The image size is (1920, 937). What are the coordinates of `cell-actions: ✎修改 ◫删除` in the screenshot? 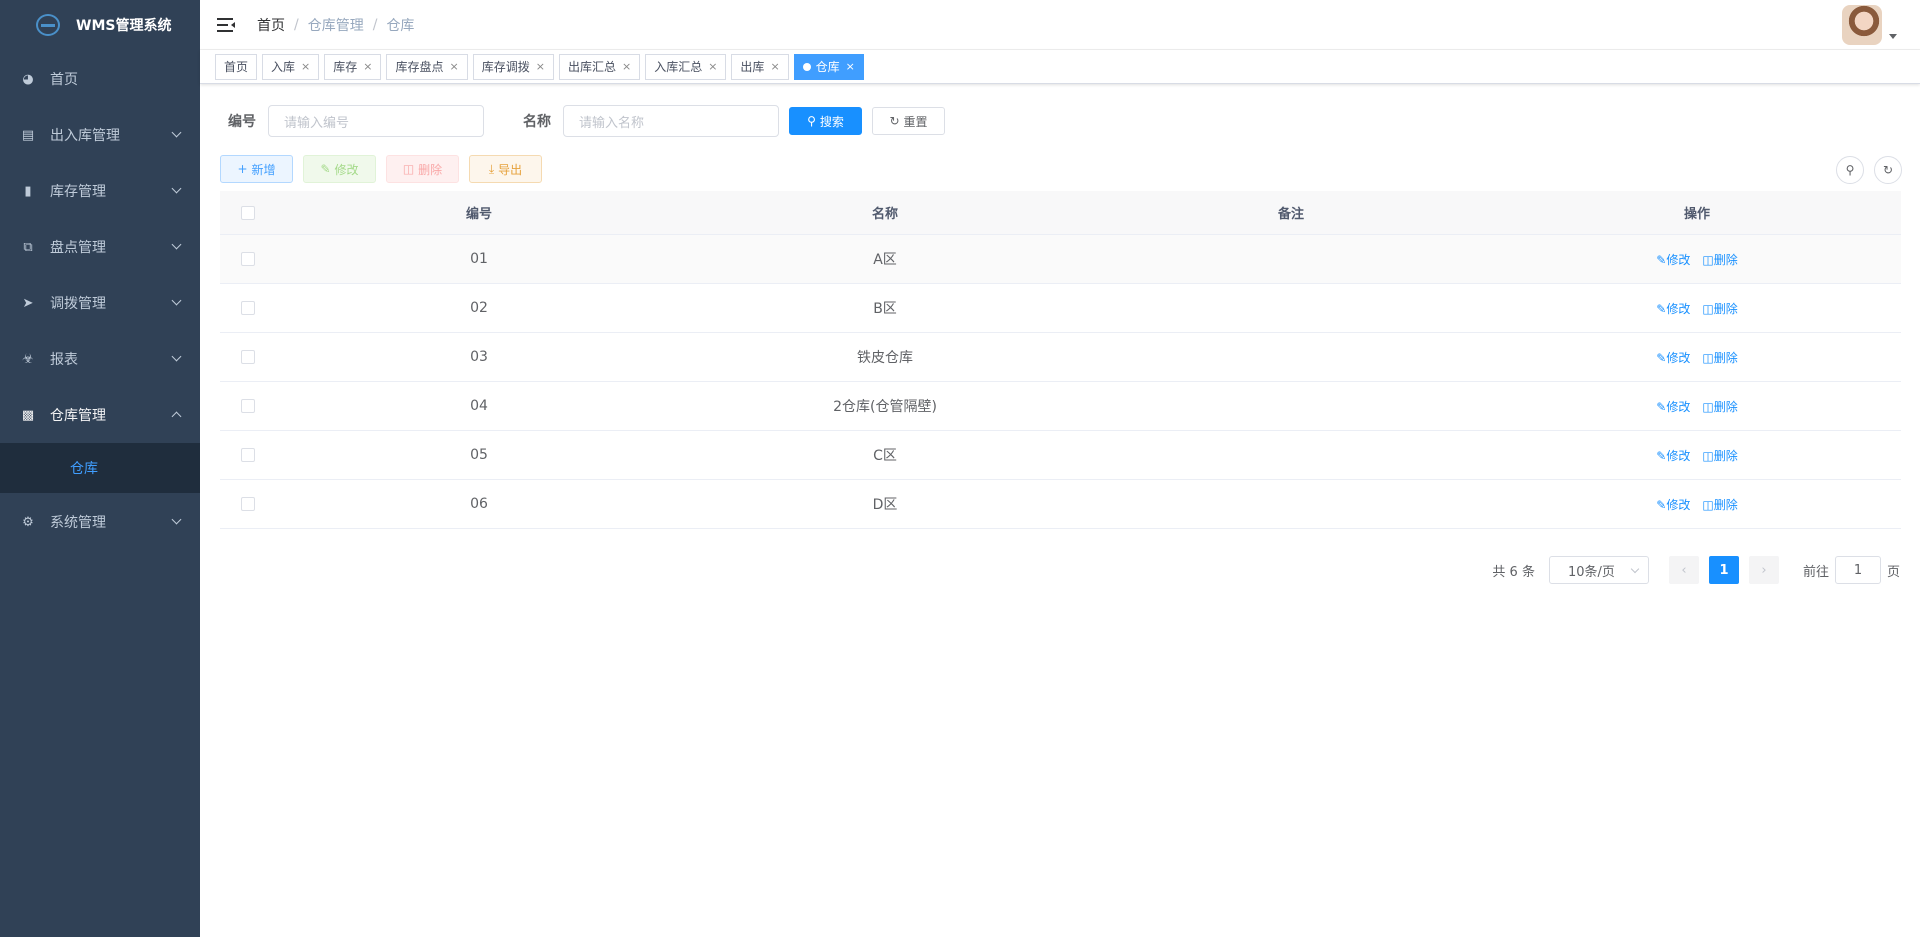 It's located at (1697, 357).